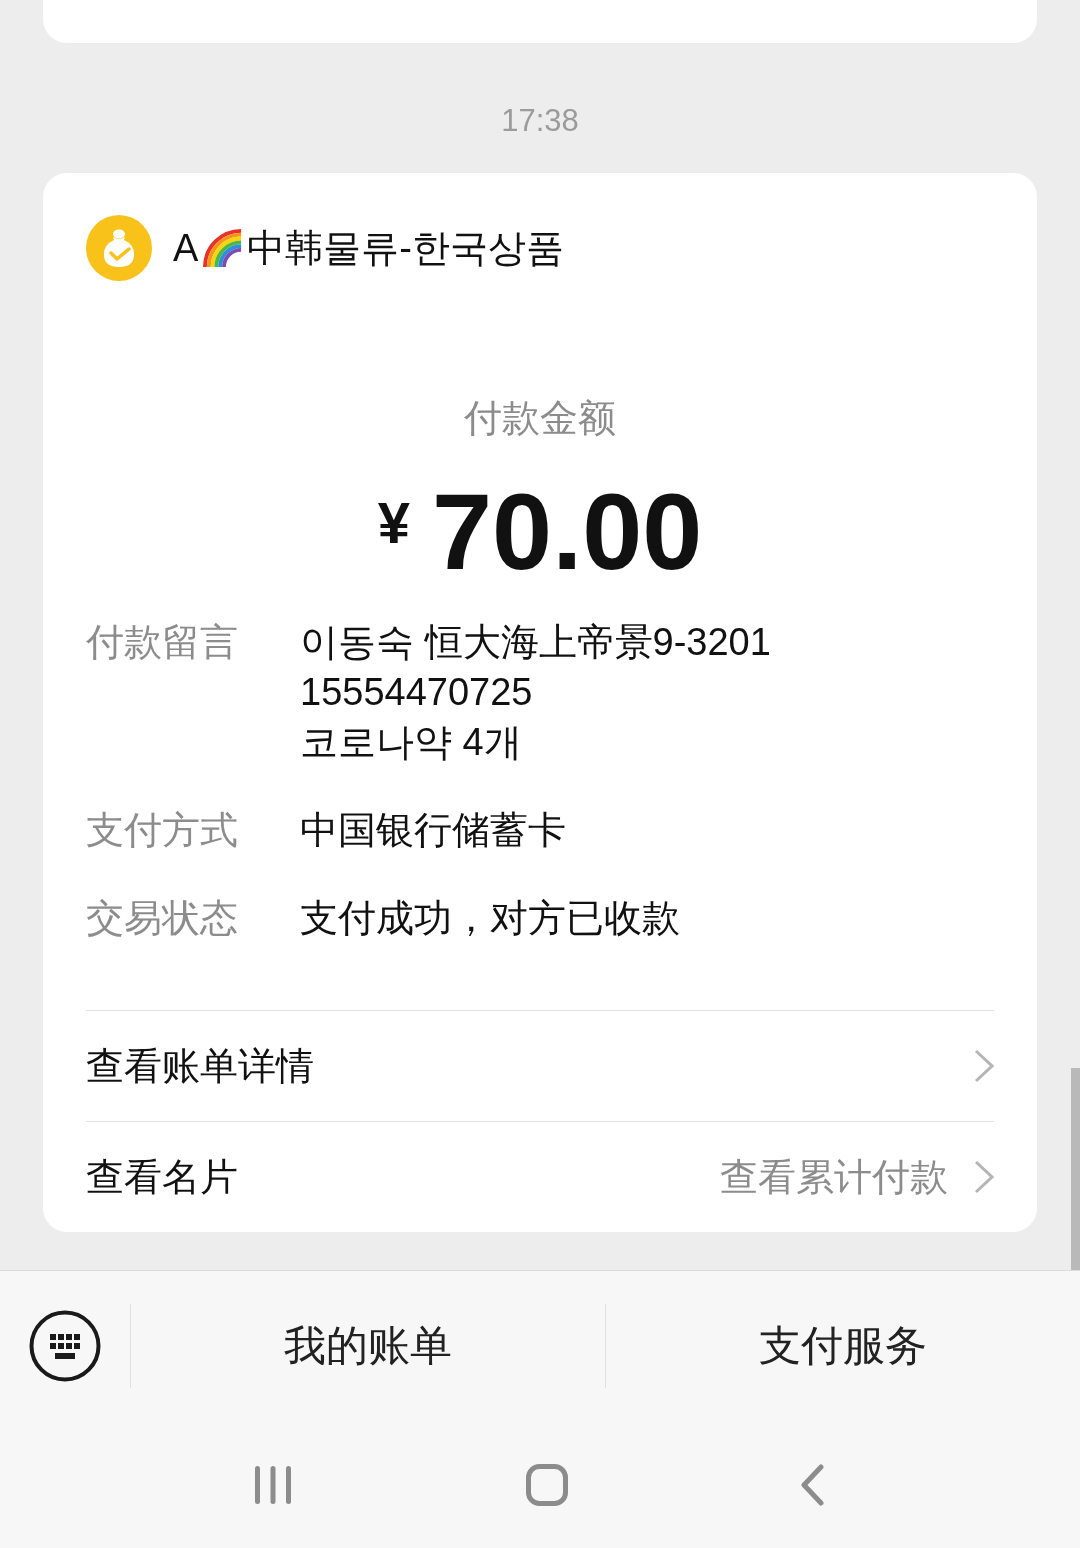 This screenshot has width=1080, height=1548. Describe the element at coordinates (393, 523) in the screenshot. I see `currency-symbol: ¥` at that location.